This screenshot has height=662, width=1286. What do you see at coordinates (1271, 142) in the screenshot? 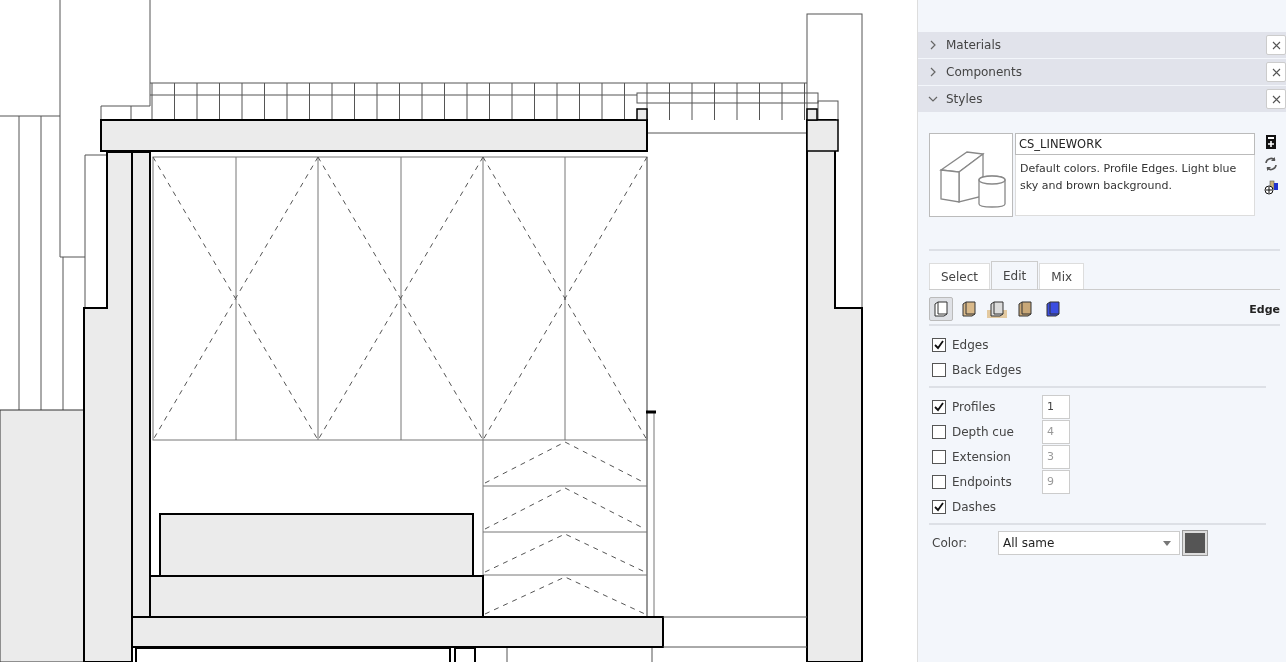
I see `create-style-icon` at bounding box center [1271, 142].